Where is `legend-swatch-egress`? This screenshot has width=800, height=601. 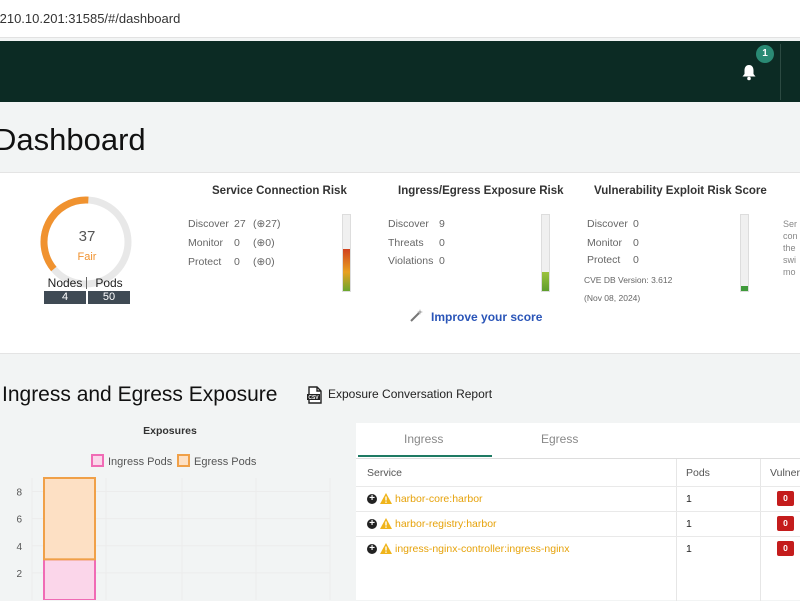 legend-swatch-egress is located at coordinates (183, 460).